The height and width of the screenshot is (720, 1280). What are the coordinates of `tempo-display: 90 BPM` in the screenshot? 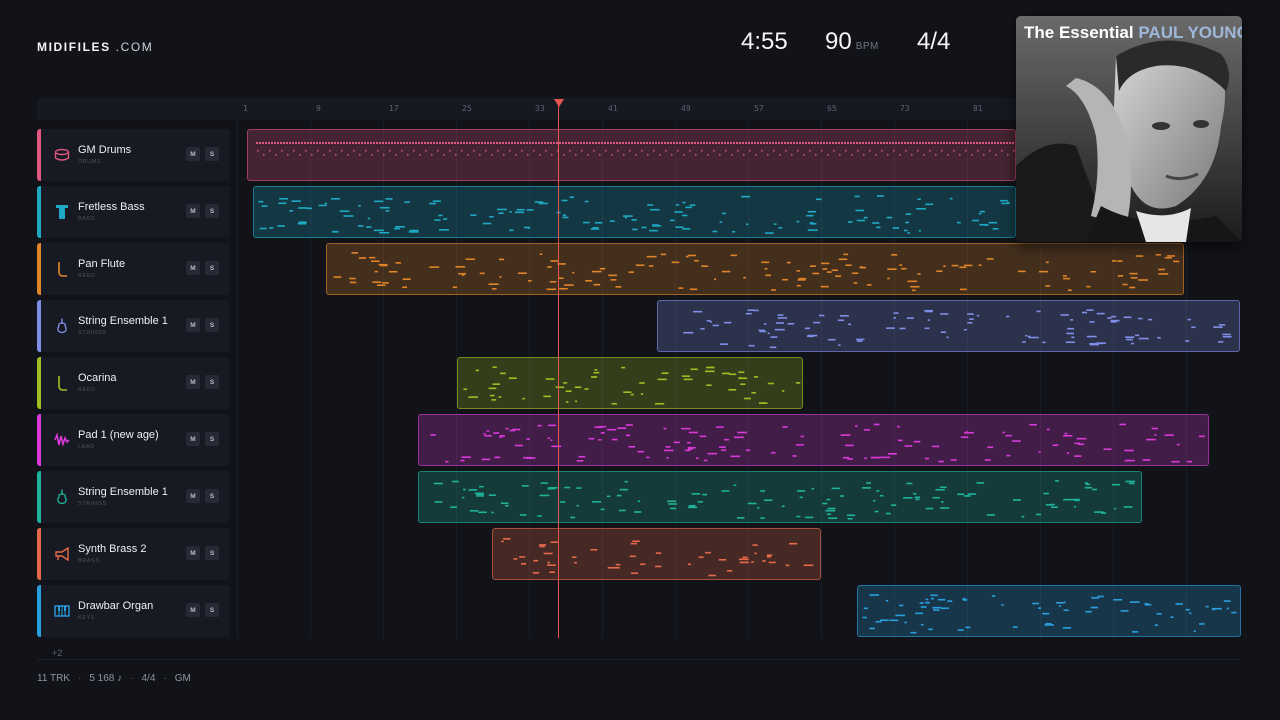 It's located at (852, 42).